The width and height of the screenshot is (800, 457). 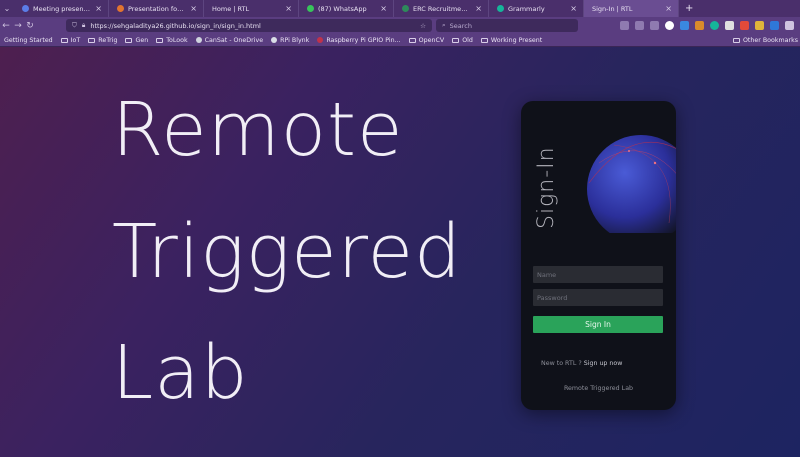 I want to click on bookmark-label: Getting Started, so click(x=28, y=40).